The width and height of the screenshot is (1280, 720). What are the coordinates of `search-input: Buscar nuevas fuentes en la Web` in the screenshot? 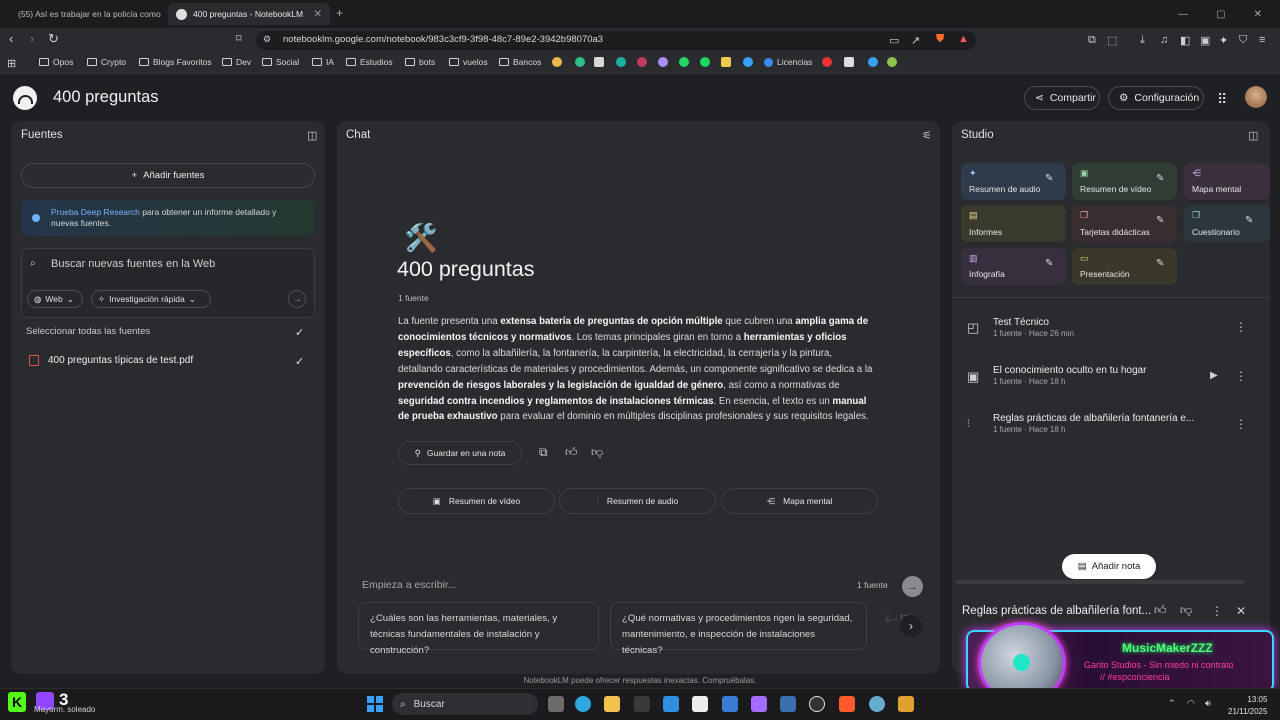 It's located at (133, 264).